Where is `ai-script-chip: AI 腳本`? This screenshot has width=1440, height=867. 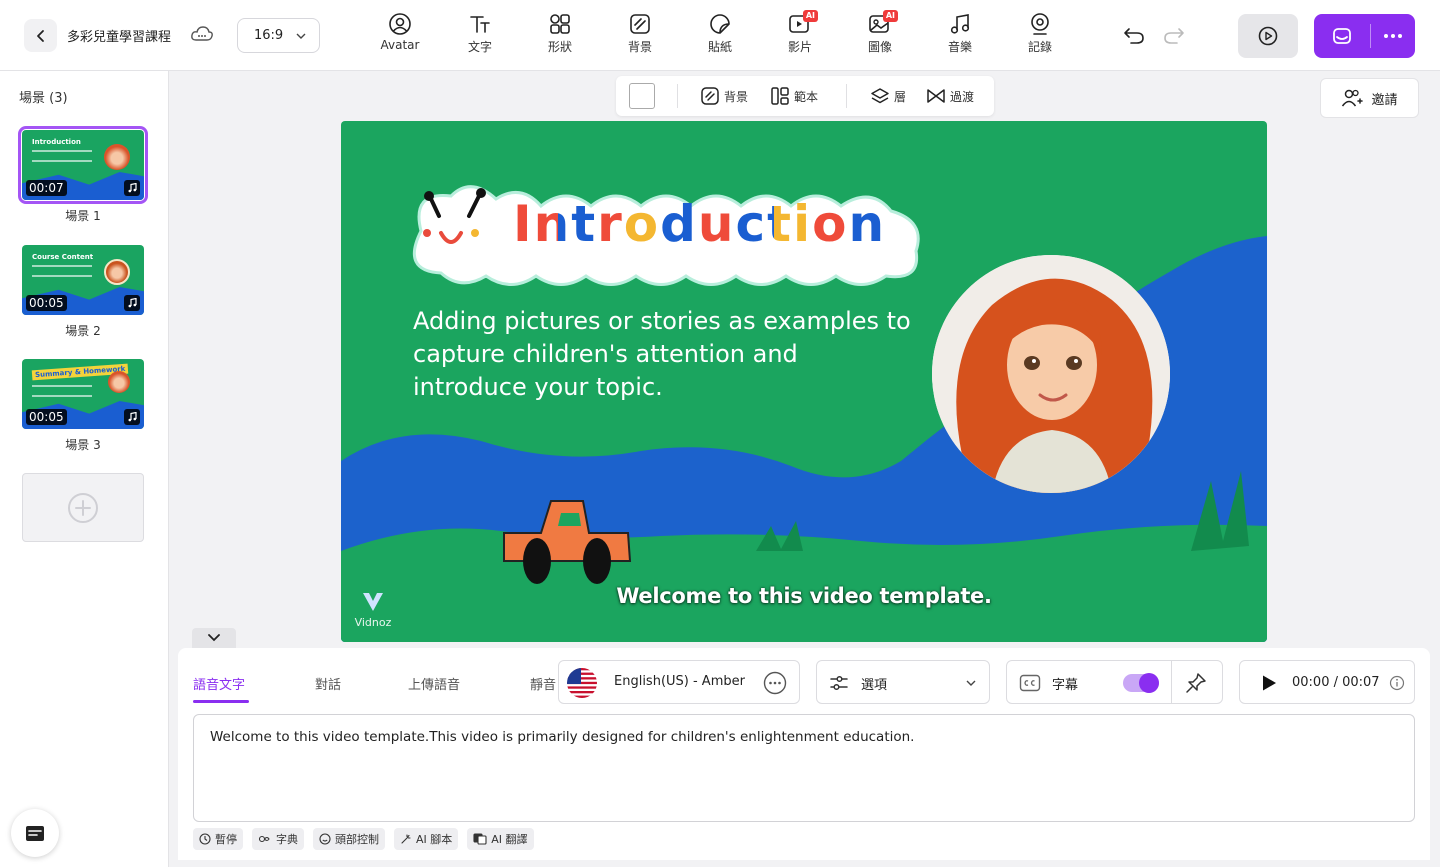 ai-script-chip: AI 腳本 is located at coordinates (426, 839).